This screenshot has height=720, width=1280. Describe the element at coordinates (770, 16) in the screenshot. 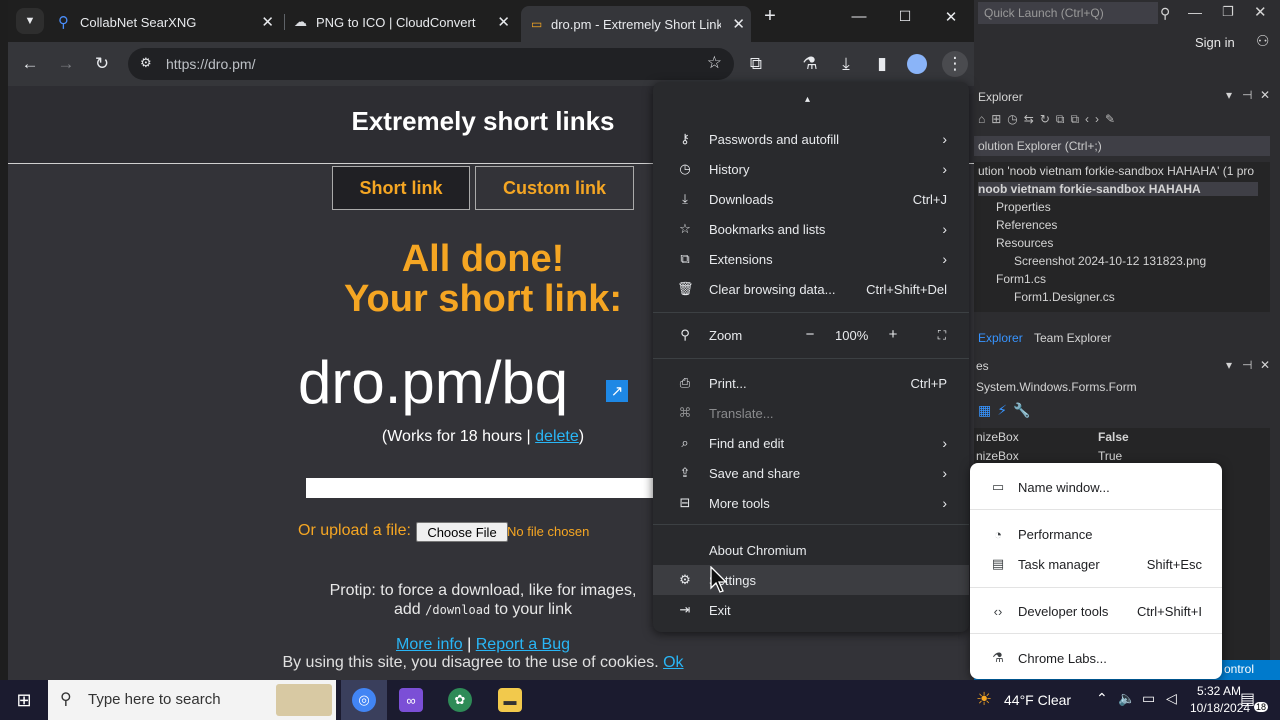

I see `new-tab-button: +` at that location.